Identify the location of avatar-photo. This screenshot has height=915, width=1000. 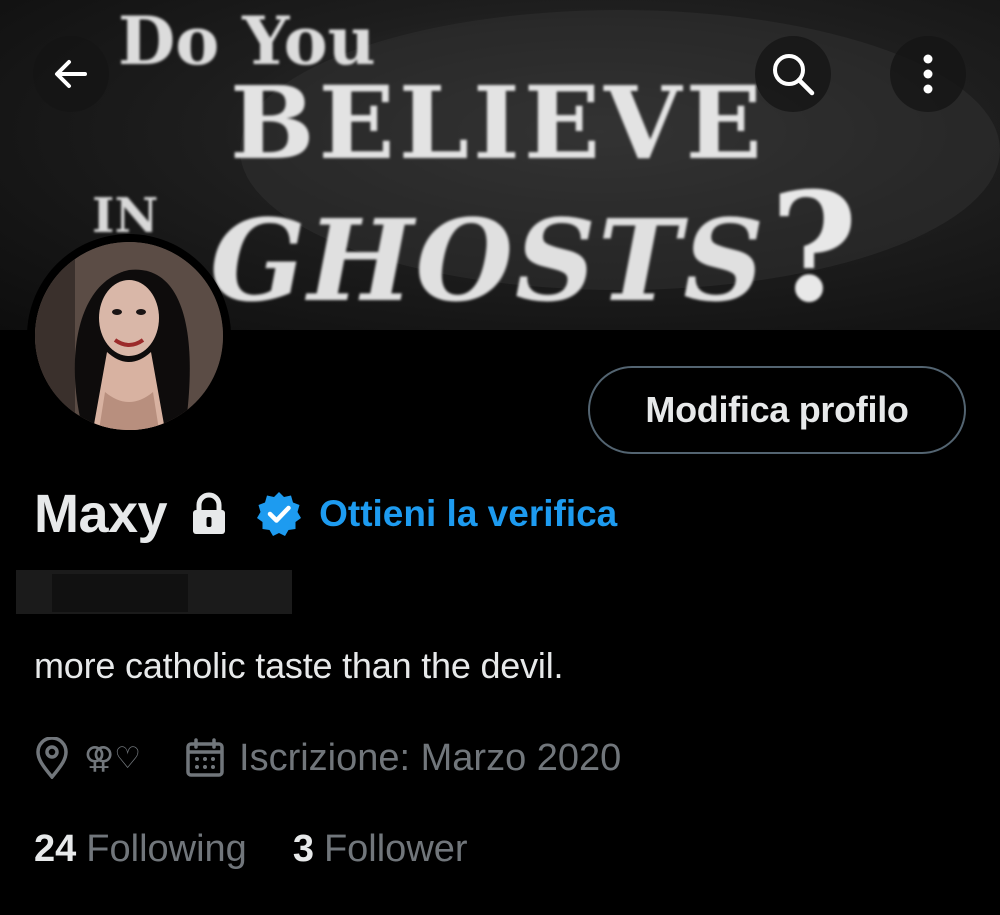
(129, 336).